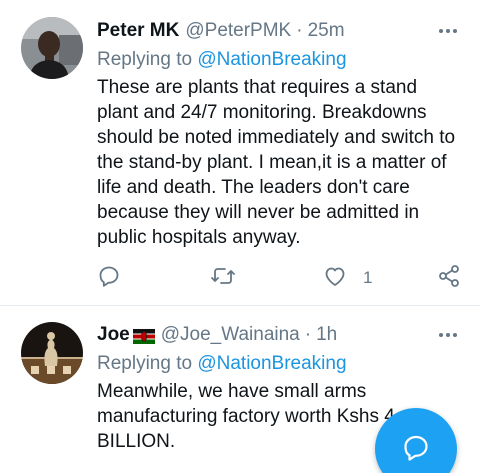 The height and width of the screenshot is (473, 480). Describe the element at coordinates (335, 278) in the screenshot. I see `heart-icon` at that location.